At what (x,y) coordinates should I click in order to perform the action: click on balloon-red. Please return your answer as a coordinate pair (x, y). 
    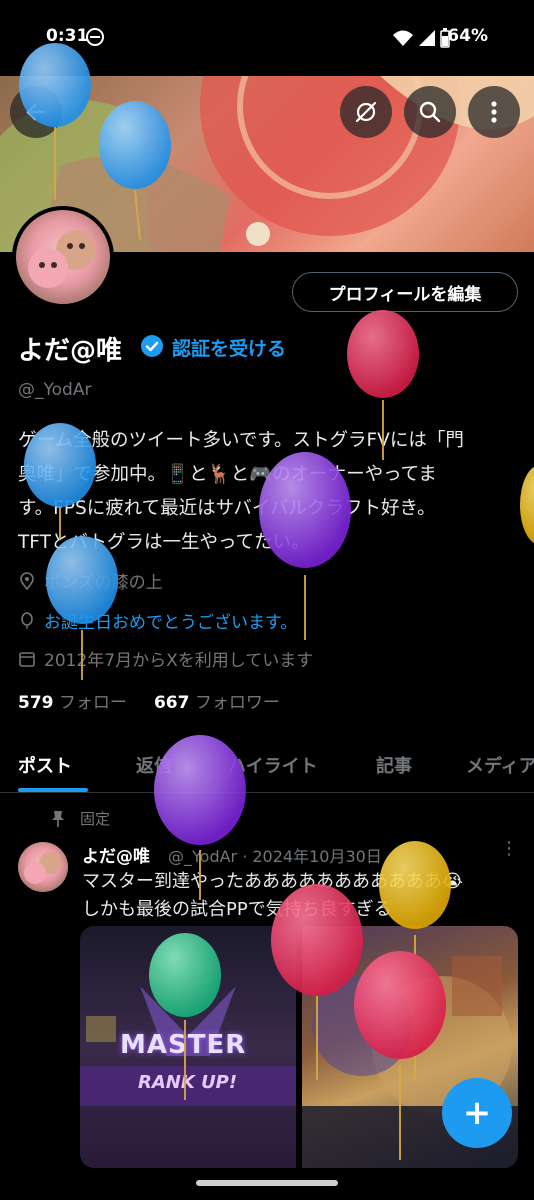
    Looking at the image, I should click on (383, 354).